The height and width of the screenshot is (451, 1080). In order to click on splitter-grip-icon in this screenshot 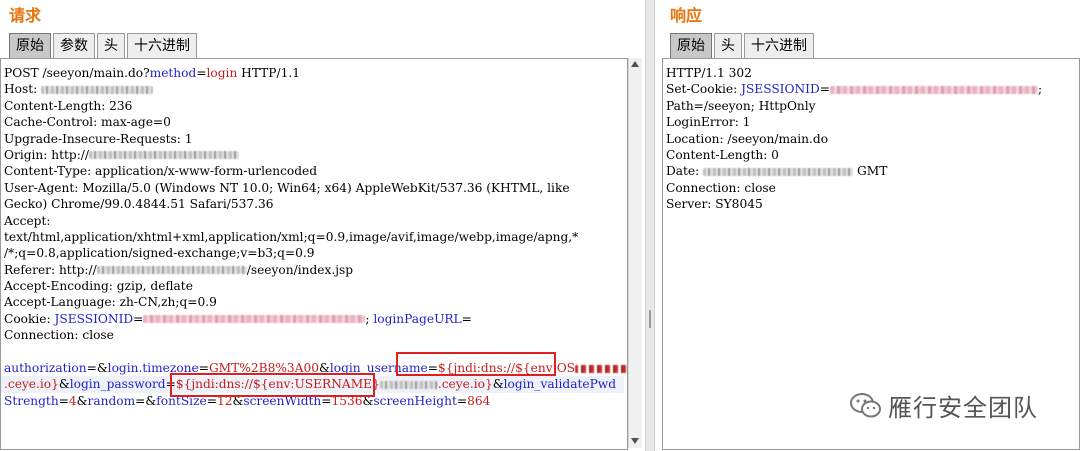, I will do `click(650, 319)`.